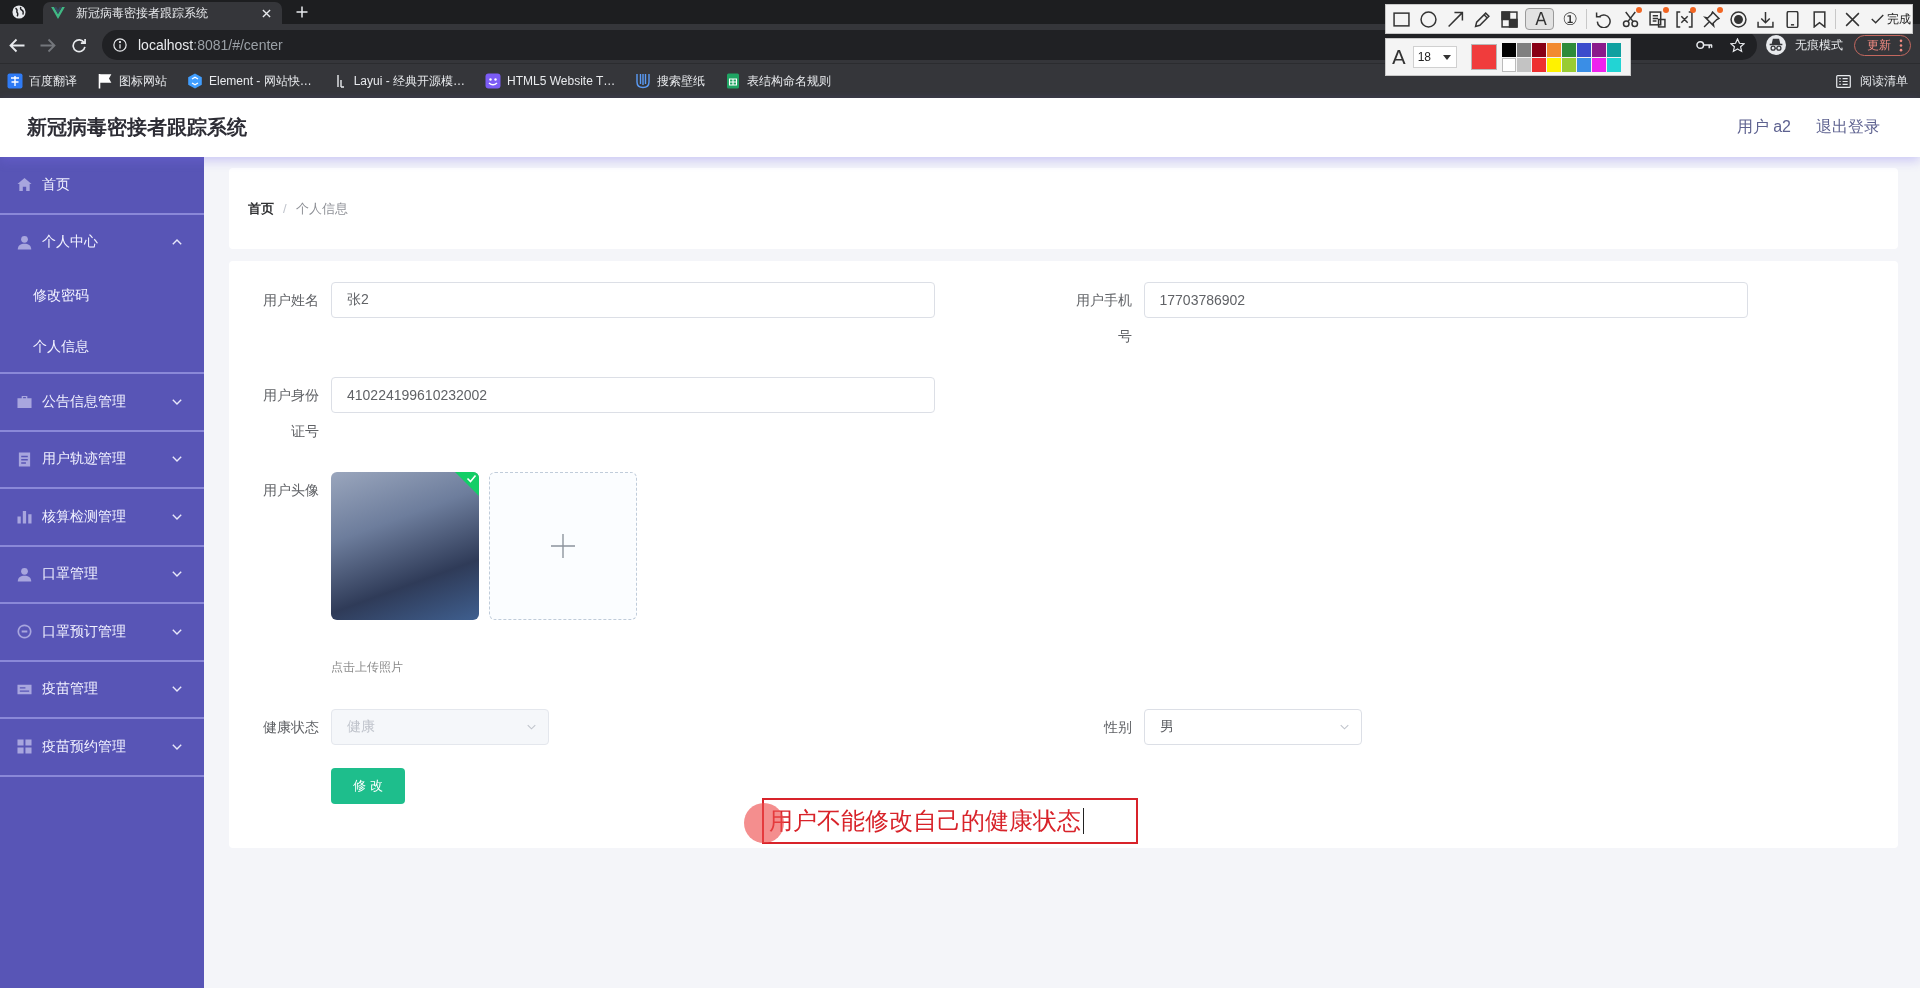  I want to click on bracket-cross-tool-button, so click(1684, 19).